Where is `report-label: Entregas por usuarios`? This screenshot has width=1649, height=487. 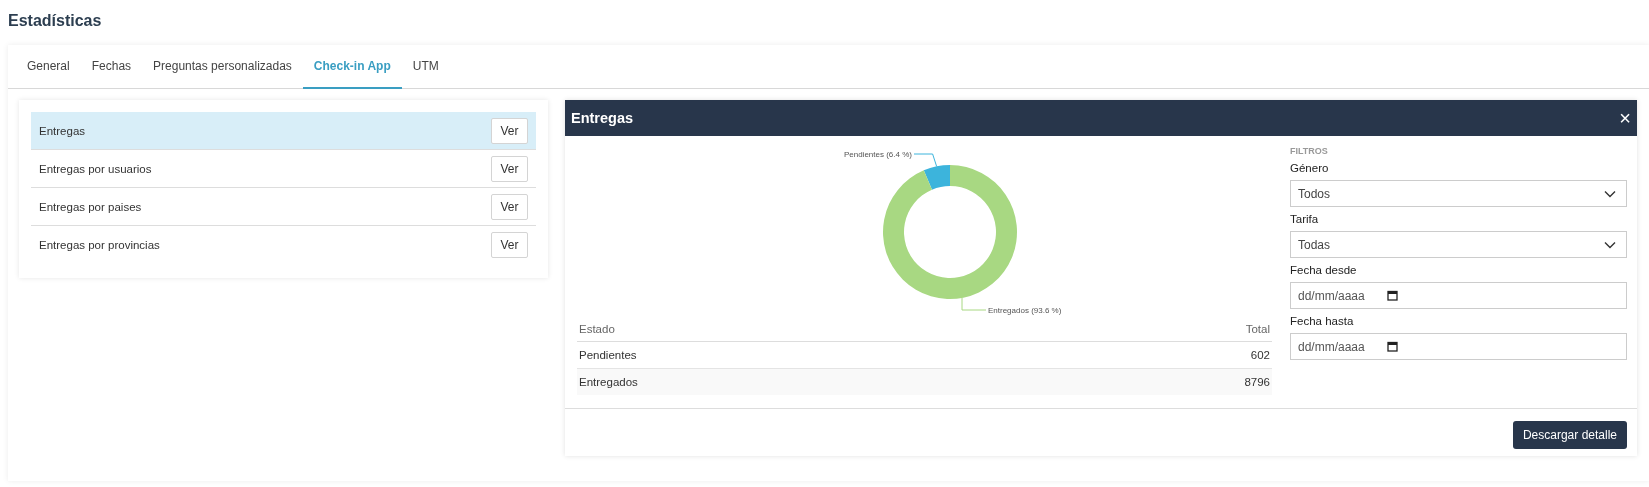 report-label: Entregas por usuarios is located at coordinates (95, 168).